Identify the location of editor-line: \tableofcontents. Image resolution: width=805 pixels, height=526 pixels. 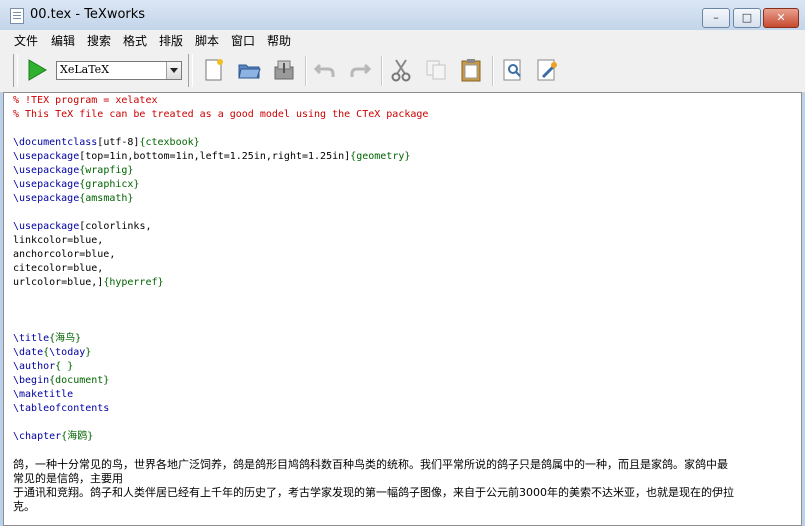
(61, 409).